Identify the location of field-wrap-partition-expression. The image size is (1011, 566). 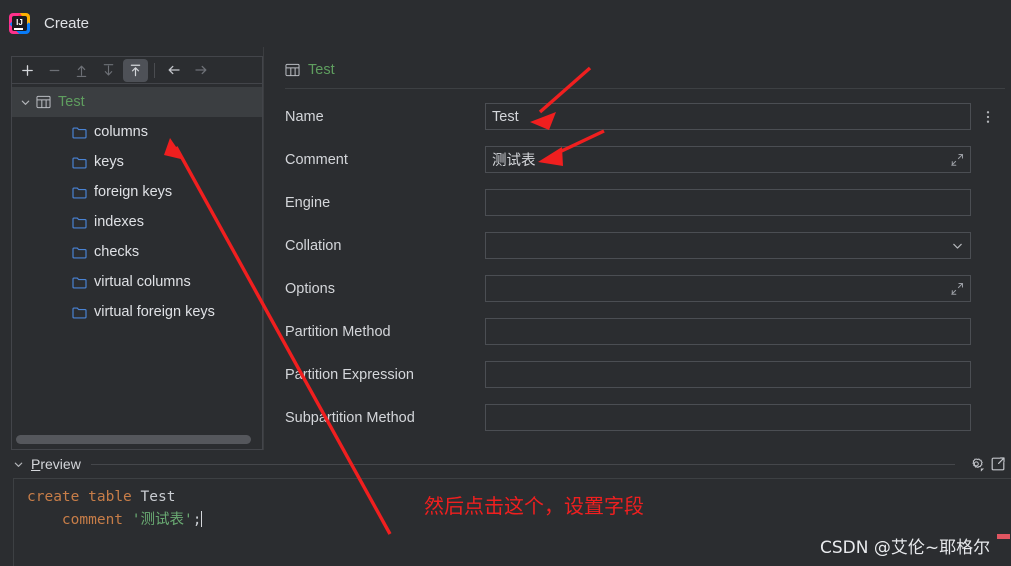
(745, 374).